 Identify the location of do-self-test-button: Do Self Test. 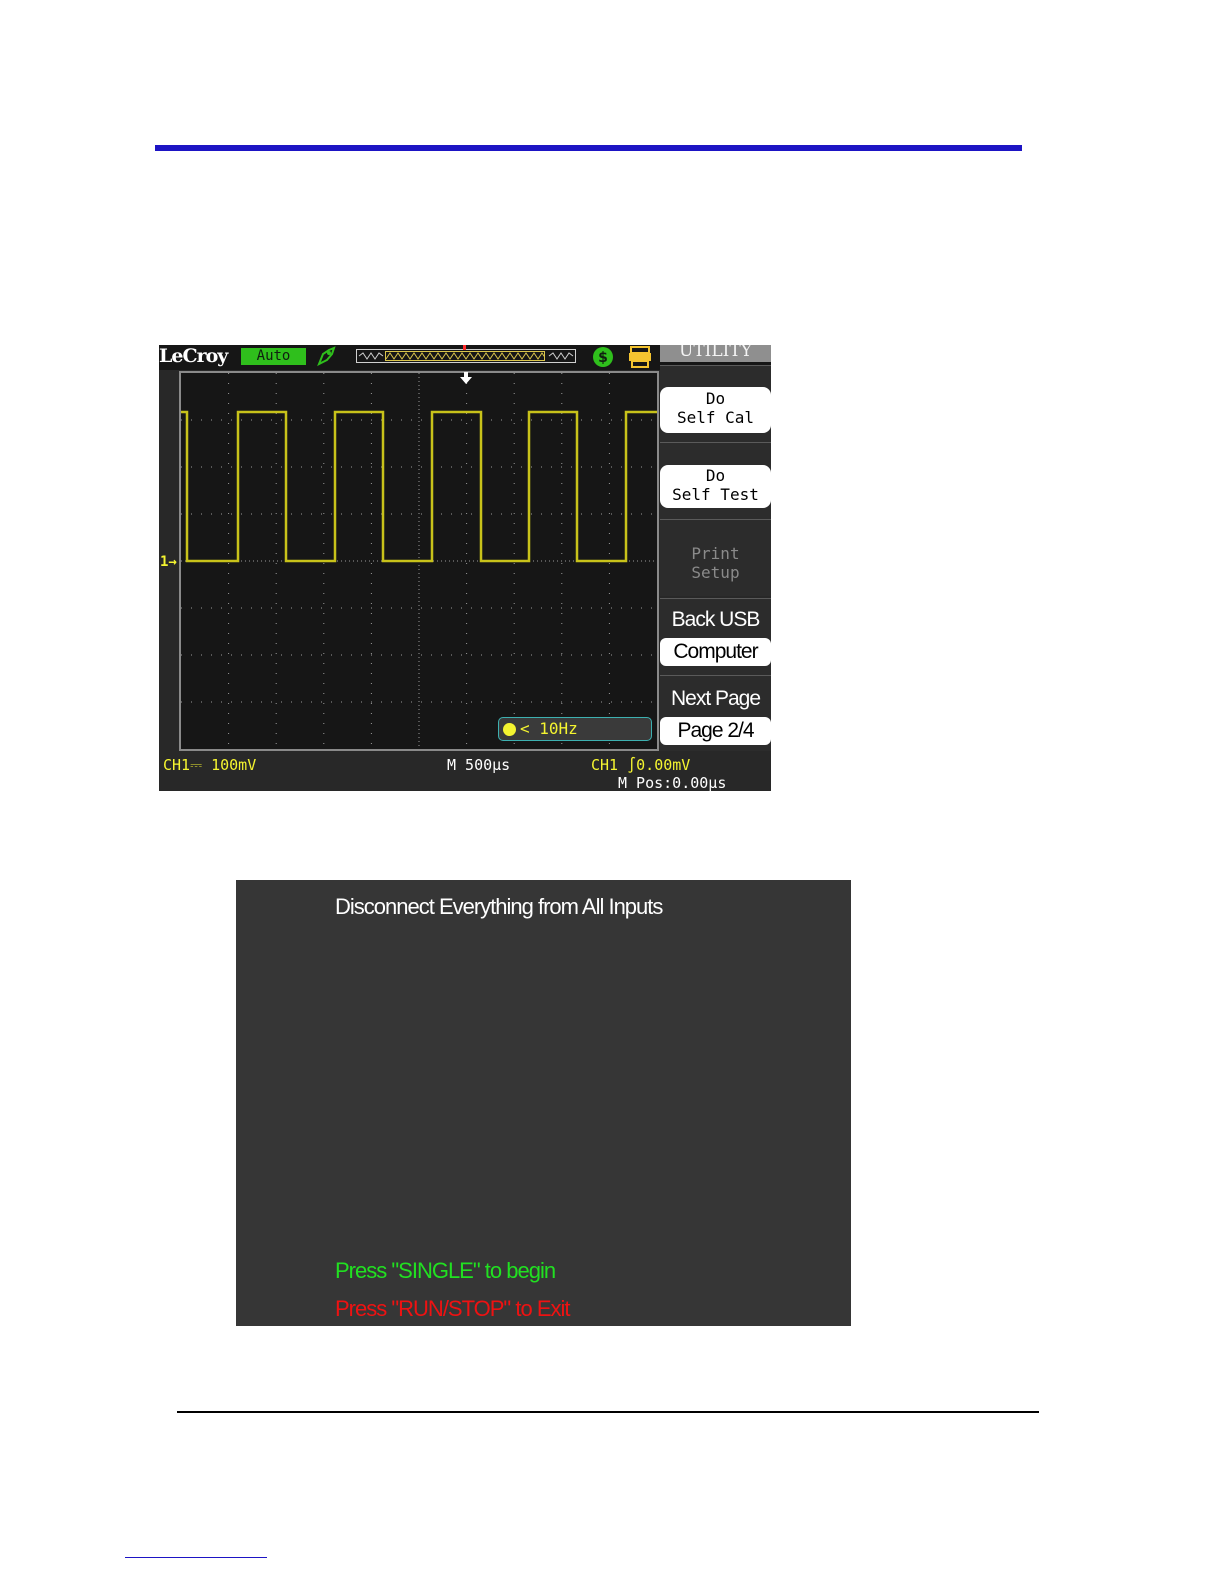
(715, 486).